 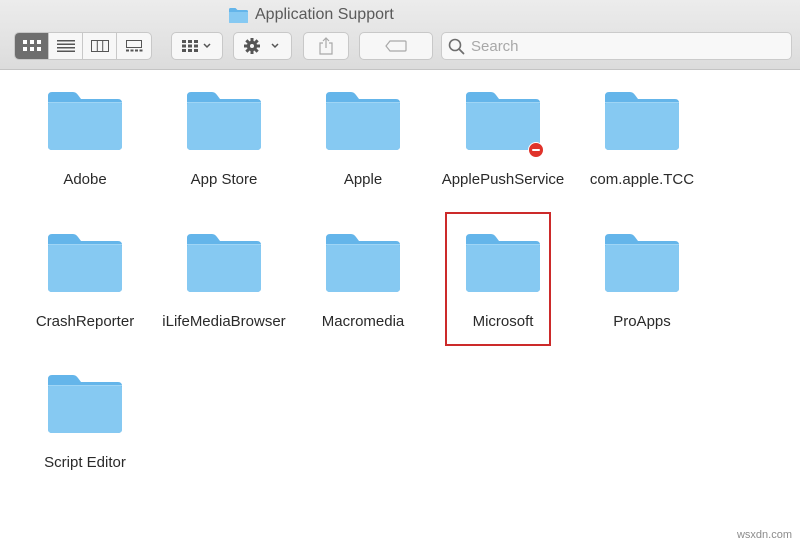 I want to click on folder-item: ProApps, so click(x=642, y=283).